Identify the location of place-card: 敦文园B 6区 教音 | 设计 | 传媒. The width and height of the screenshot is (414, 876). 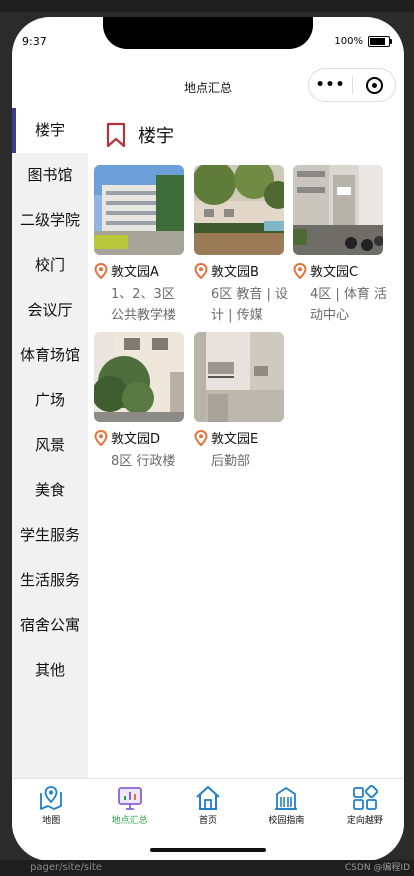
(241, 245).